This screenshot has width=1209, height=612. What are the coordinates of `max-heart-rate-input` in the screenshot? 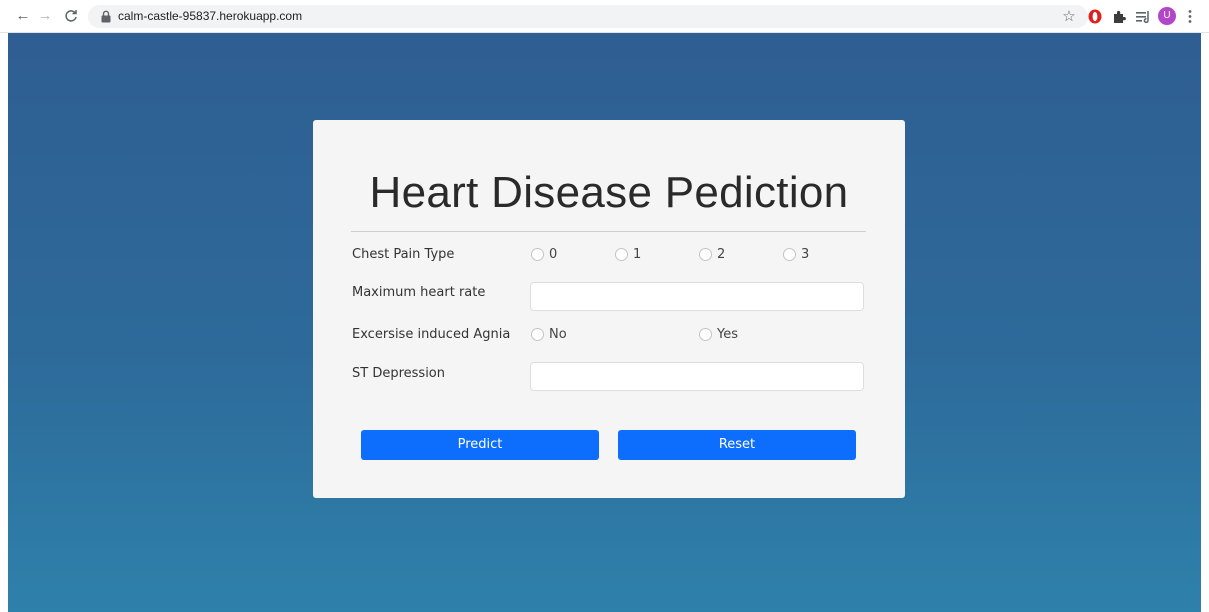 It's located at (697, 296).